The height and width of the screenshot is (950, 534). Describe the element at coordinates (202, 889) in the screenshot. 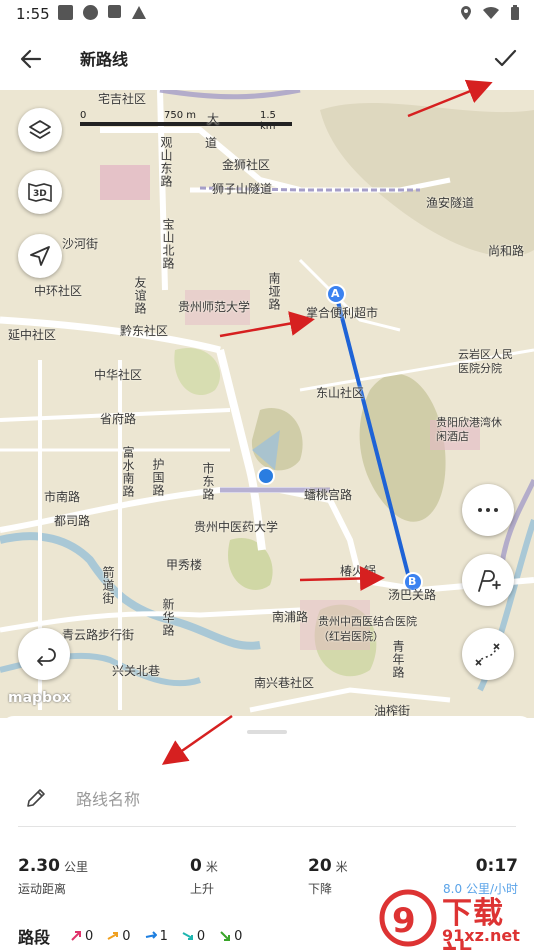

I see `ascent-label: 上升` at that location.